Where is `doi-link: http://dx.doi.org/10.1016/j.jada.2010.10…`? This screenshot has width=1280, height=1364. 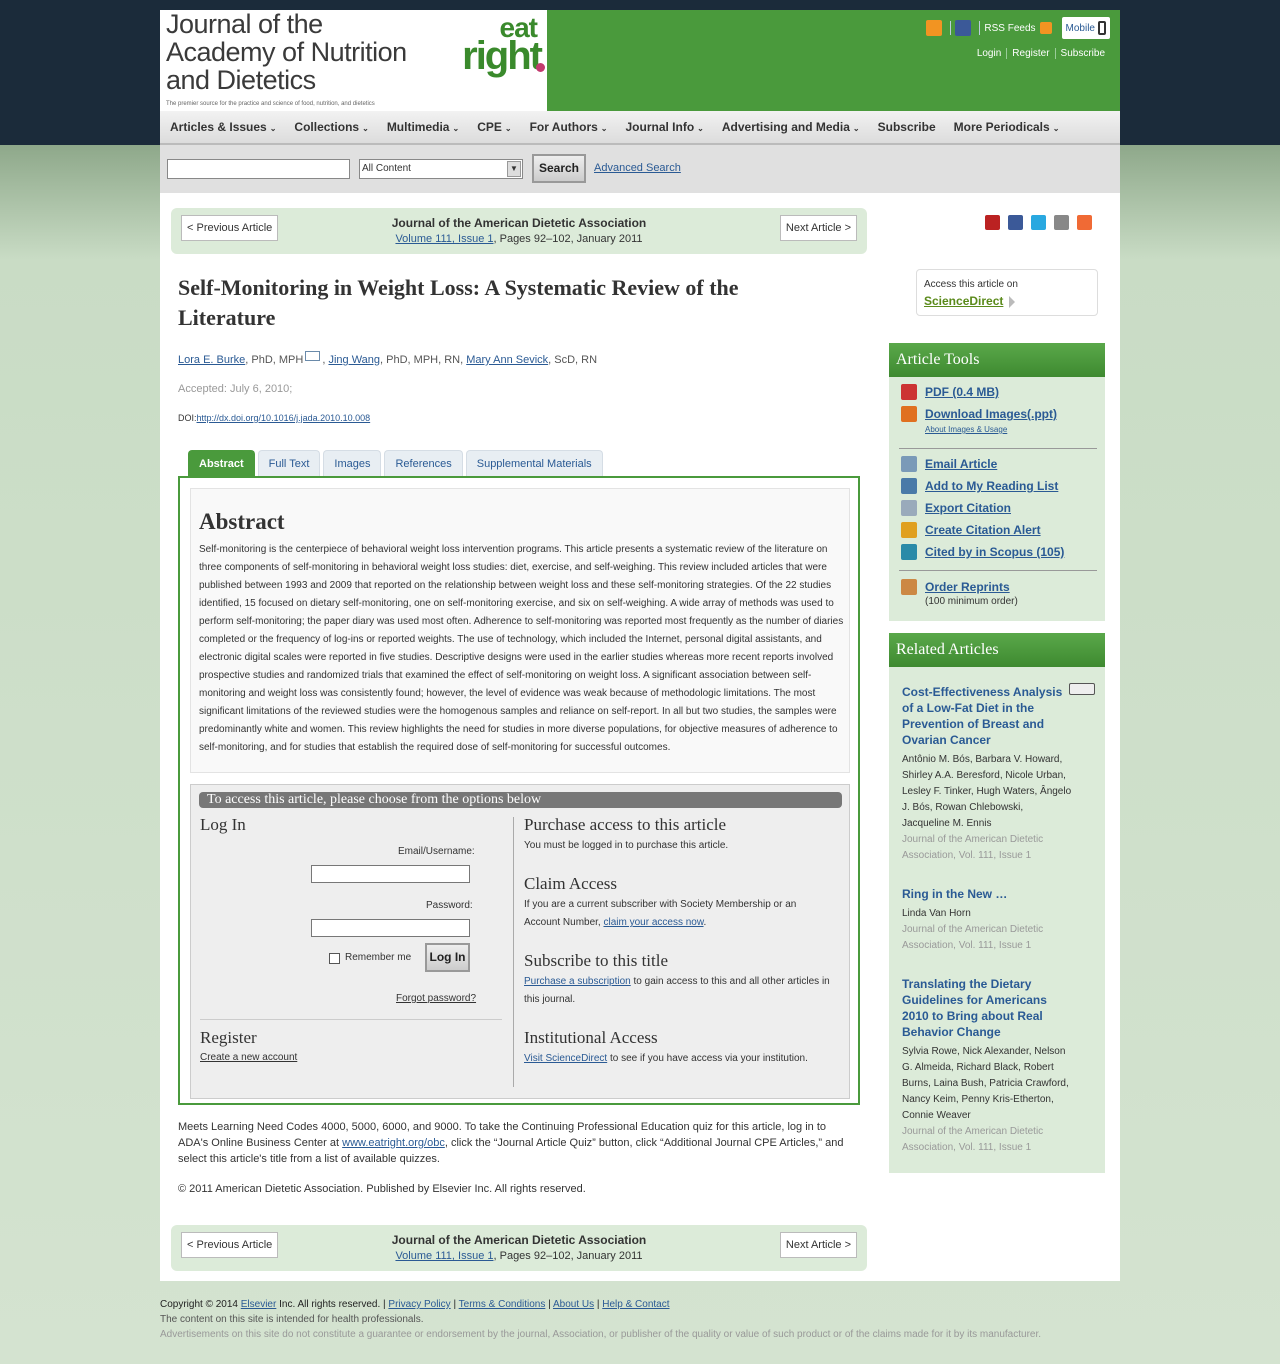
doi-link: http://dx.doi.org/10.1016/j.jada.2010.10… is located at coordinates (284, 418).